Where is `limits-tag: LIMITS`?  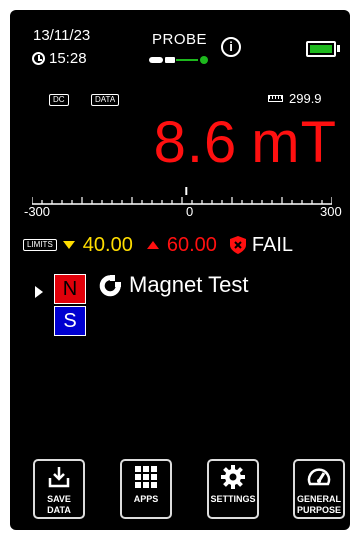 limits-tag: LIMITS is located at coordinates (40, 245).